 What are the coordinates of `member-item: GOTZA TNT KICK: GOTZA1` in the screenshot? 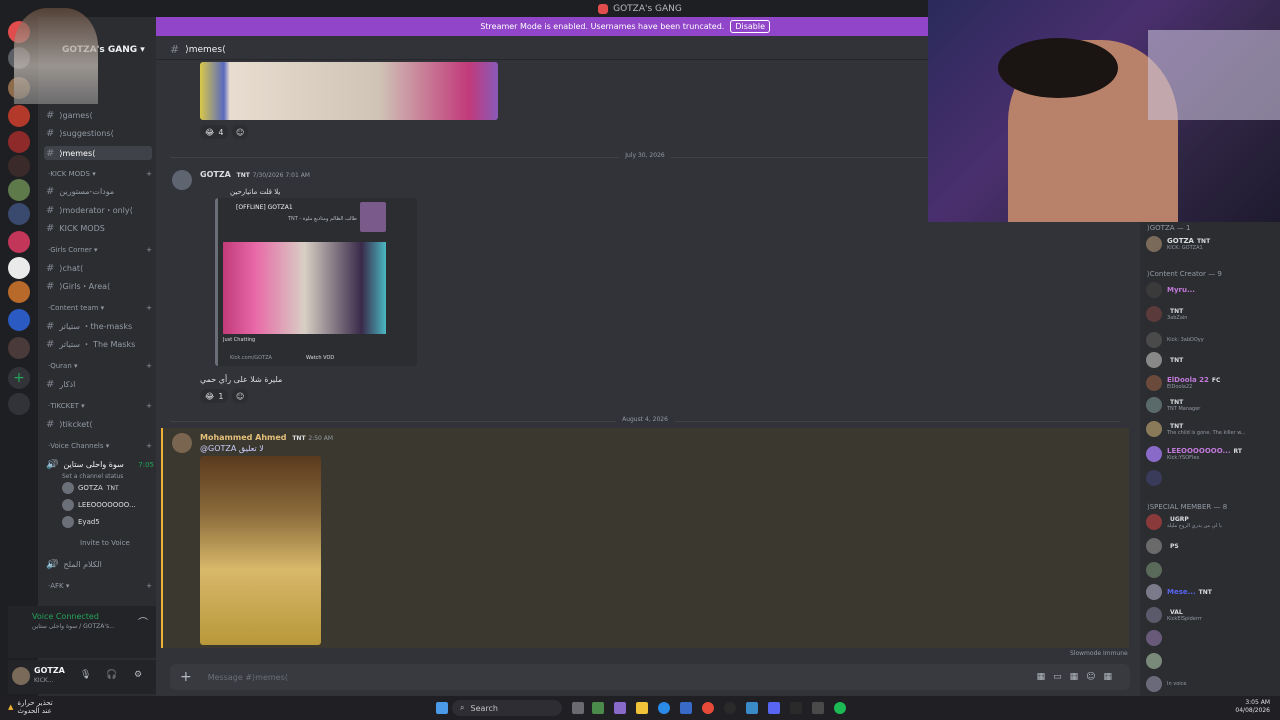 It's located at (1211, 244).